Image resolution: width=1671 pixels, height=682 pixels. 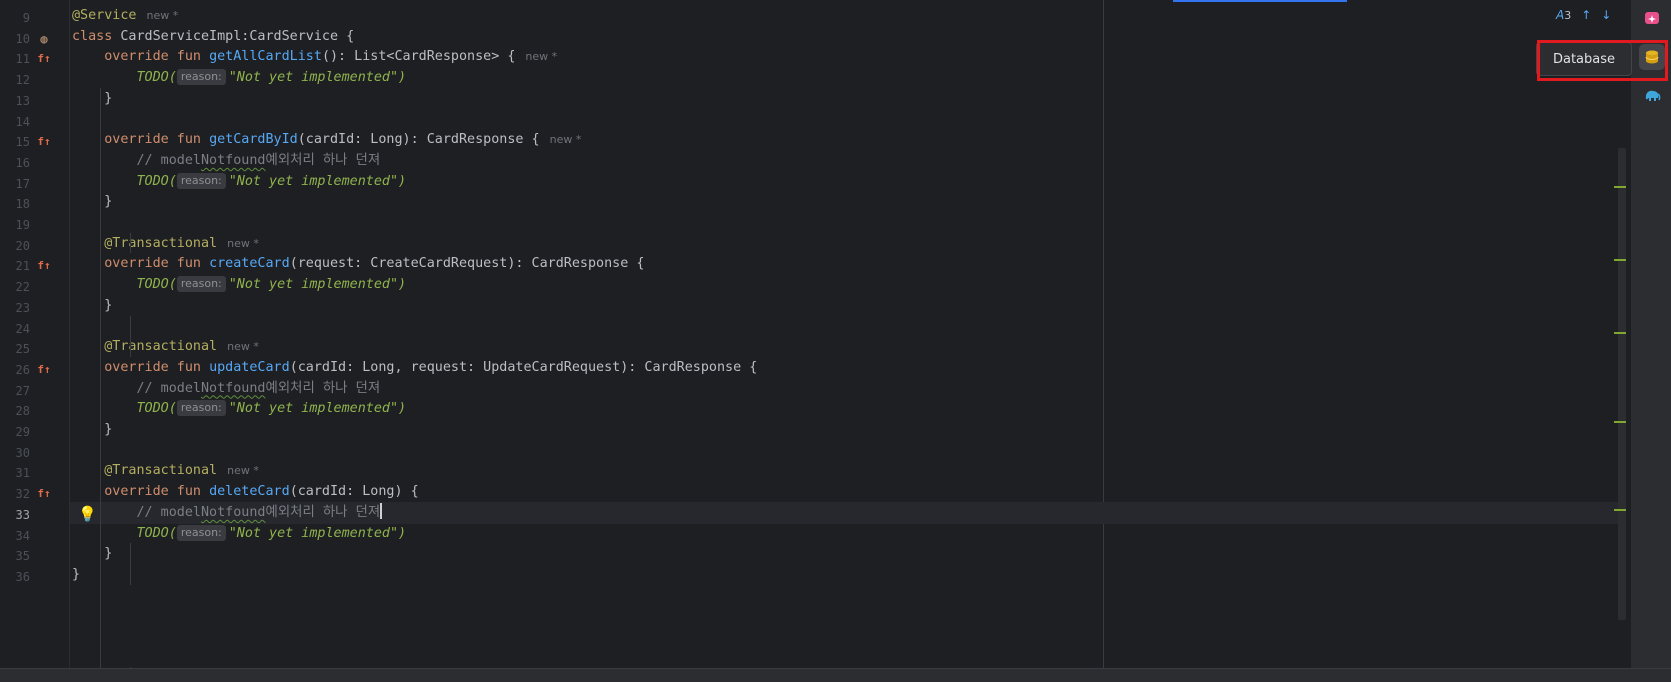 I want to click on code-line: class CardServiceImpl:CardService {, so click(x=848, y=37).